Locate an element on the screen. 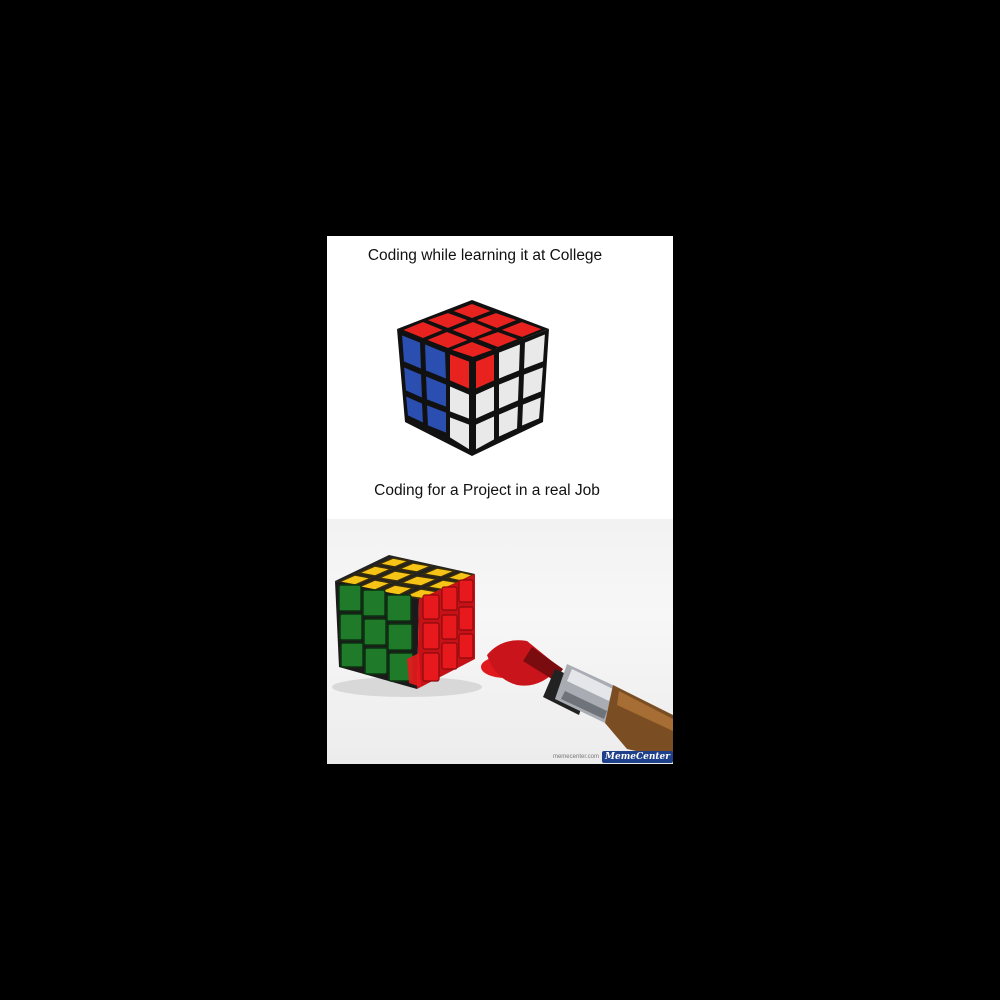  painted-rubiks-cube-photo is located at coordinates (500, 641).